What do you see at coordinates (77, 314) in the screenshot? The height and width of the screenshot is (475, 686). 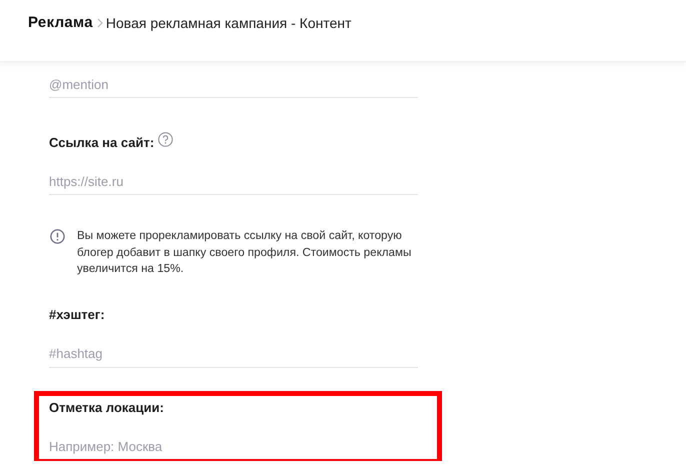 I see `field-label: #хэштег:` at bounding box center [77, 314].